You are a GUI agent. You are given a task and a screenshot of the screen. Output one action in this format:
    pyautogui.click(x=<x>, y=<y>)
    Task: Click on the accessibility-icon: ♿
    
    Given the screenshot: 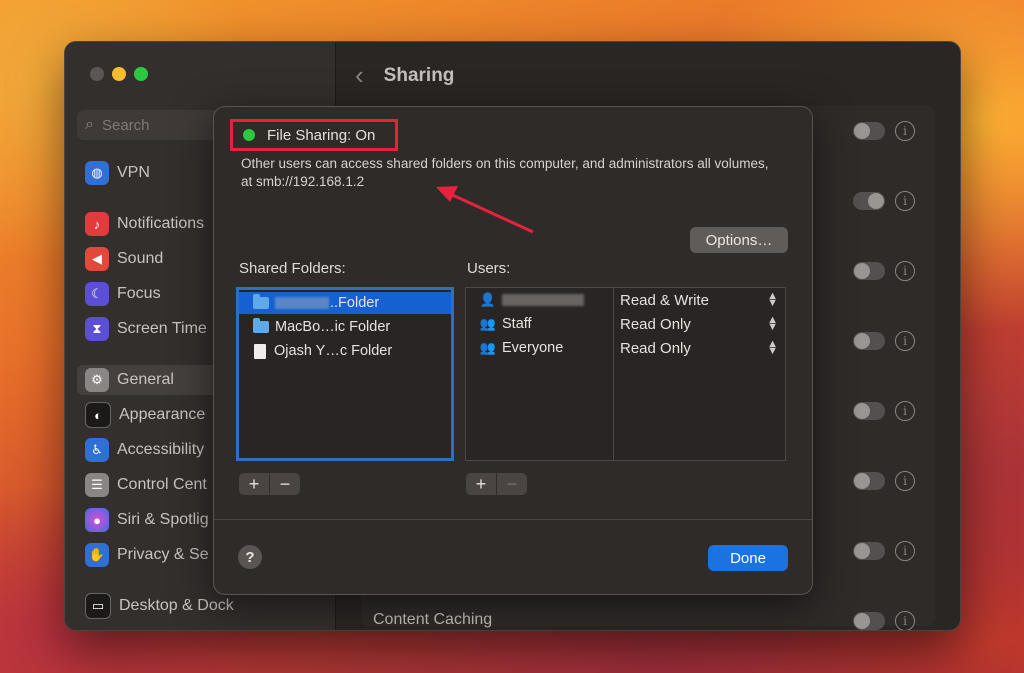 What is the action you would take?
    pyautogui.click(x=97, y=450)
    